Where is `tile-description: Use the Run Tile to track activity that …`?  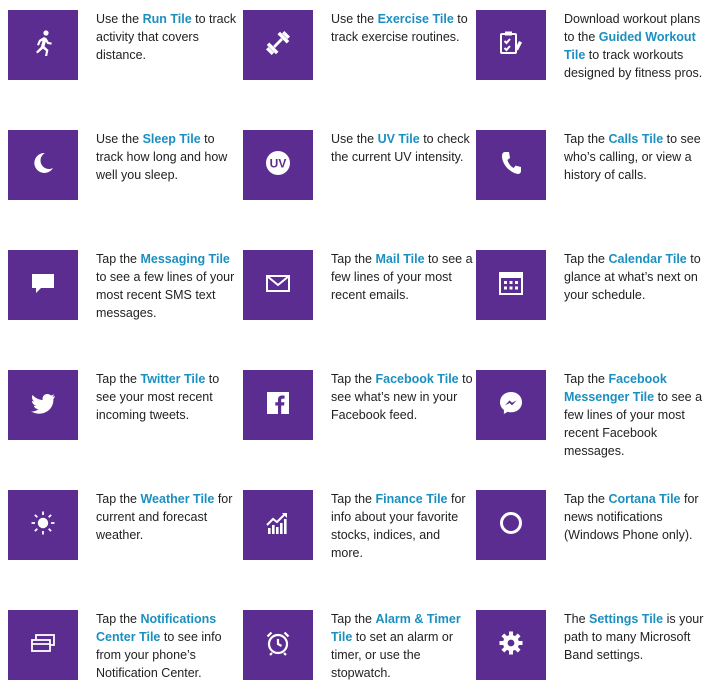 tile-description: Use the Run Tile to track activity that … is located at coordinates (167, 37).